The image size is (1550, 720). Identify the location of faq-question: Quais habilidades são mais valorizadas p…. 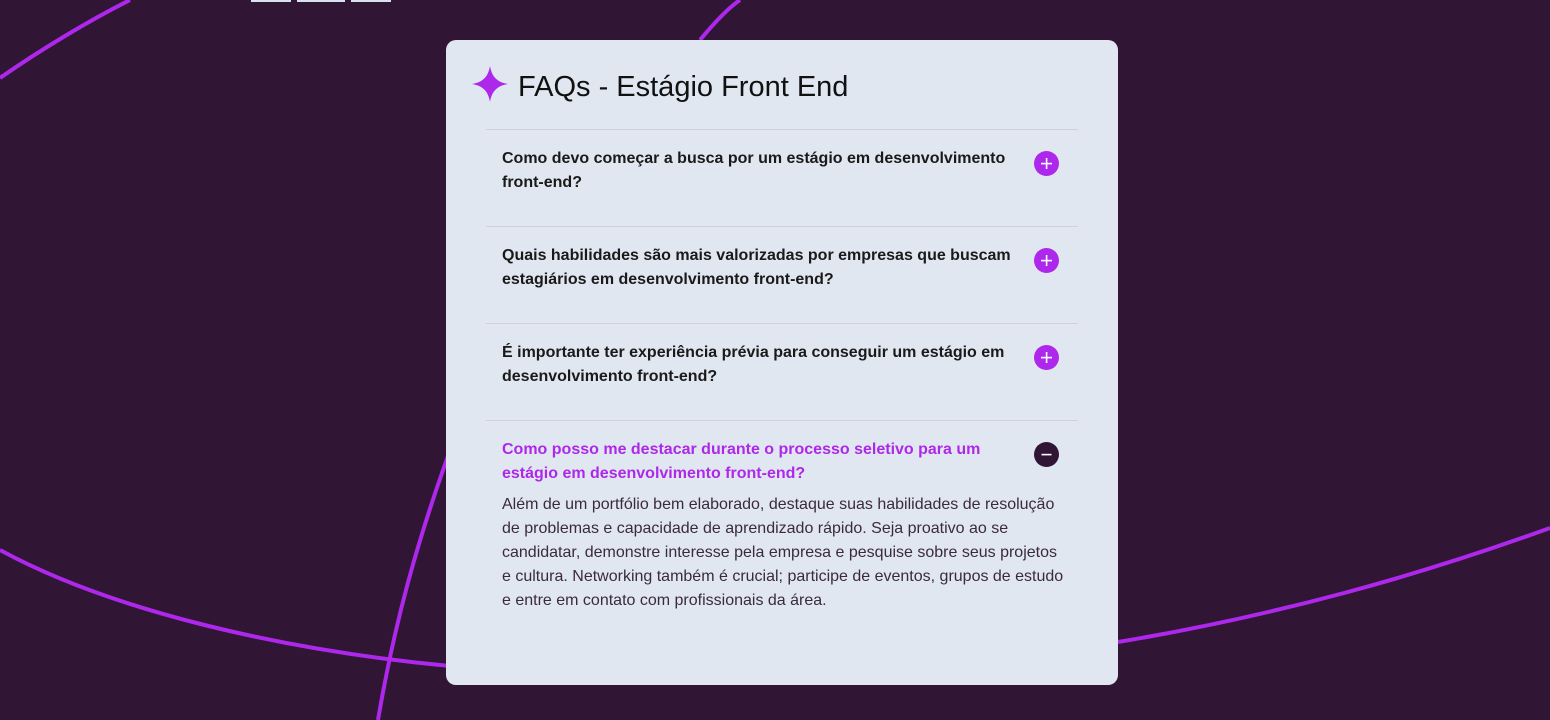
(758, 268).